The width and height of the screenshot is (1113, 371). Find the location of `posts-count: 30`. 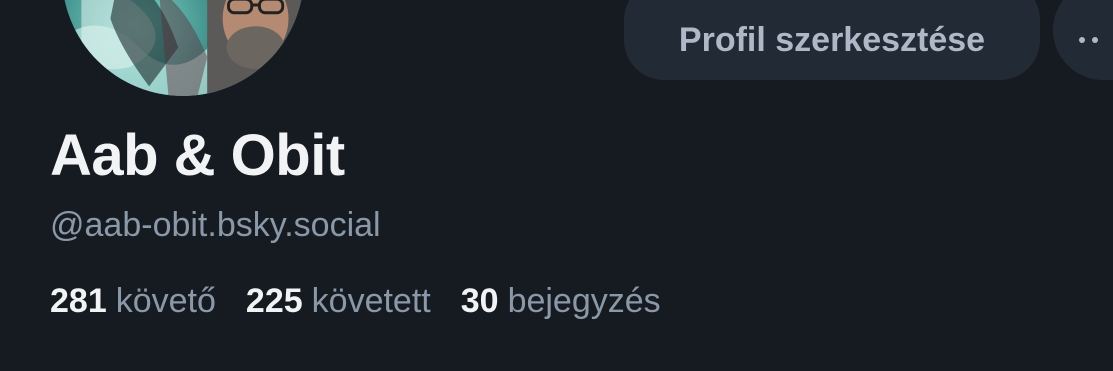

posts-count: 30 is located at coordinates (479, 301).